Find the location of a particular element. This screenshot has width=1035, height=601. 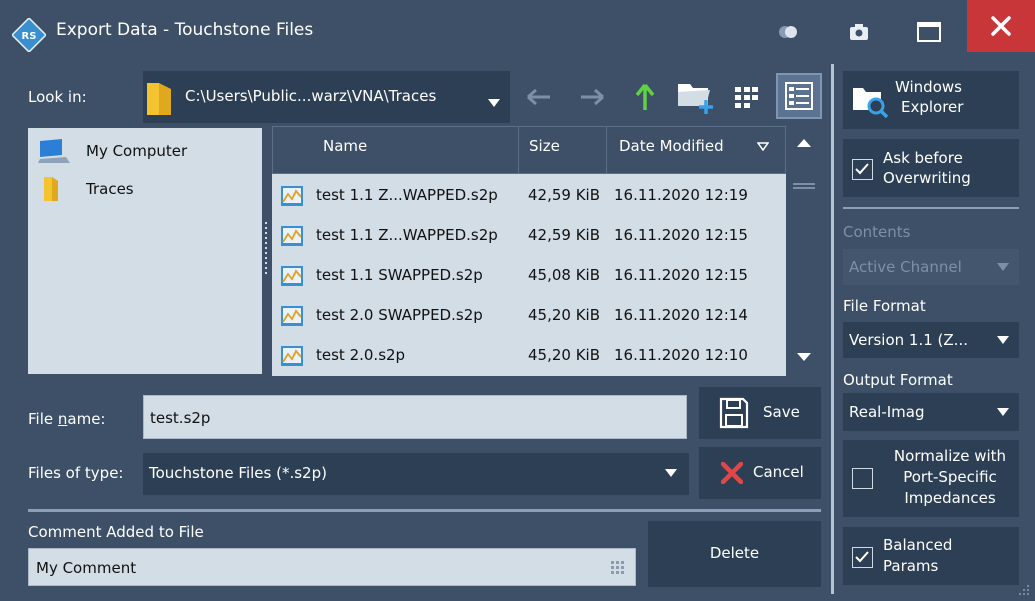

sort-descending-icon is located at coordinates (763, 146).